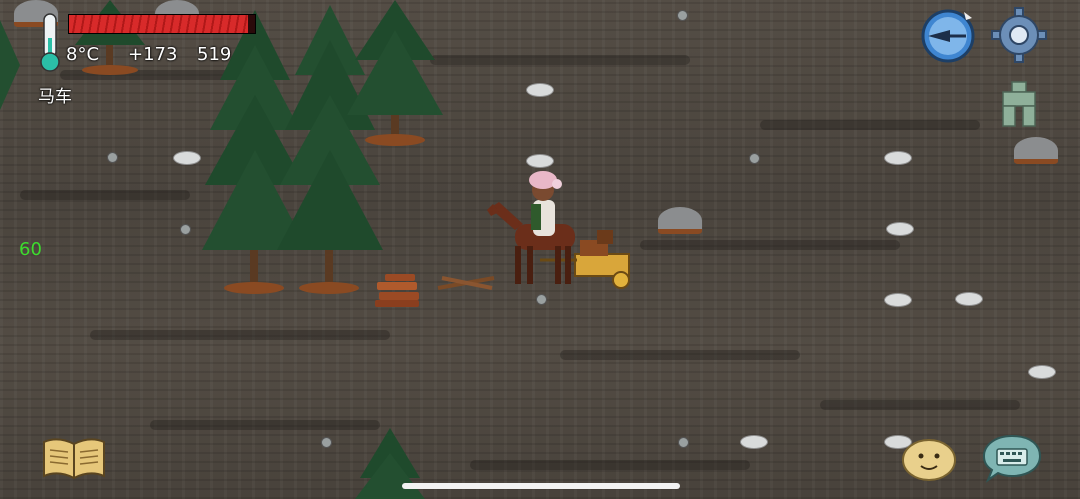 The height and width of the screenshot is (499, 1080). I want to click on player-on-horse-cart, so click(562, 229).